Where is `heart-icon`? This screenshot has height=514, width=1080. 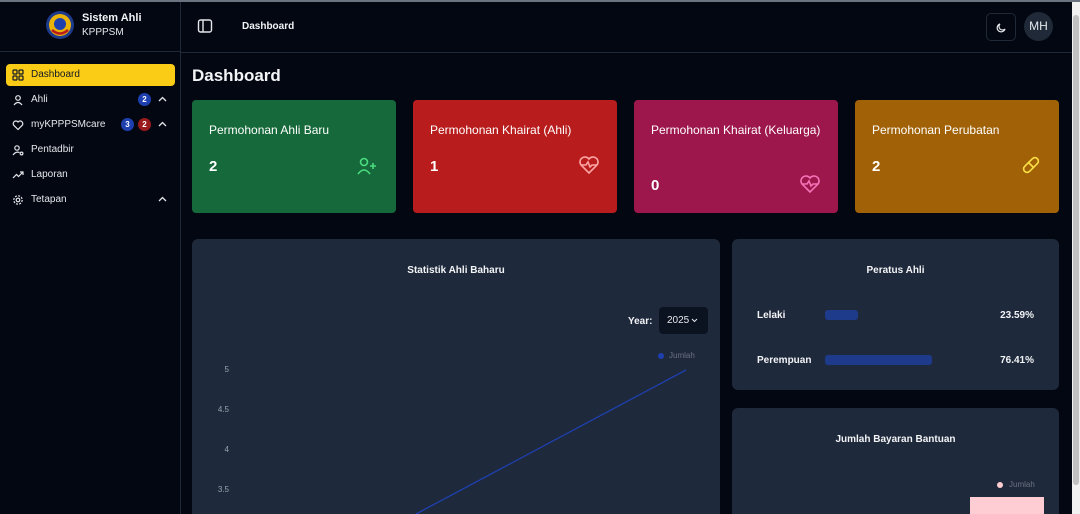 heart-icon is located at coordinates (18, 125).